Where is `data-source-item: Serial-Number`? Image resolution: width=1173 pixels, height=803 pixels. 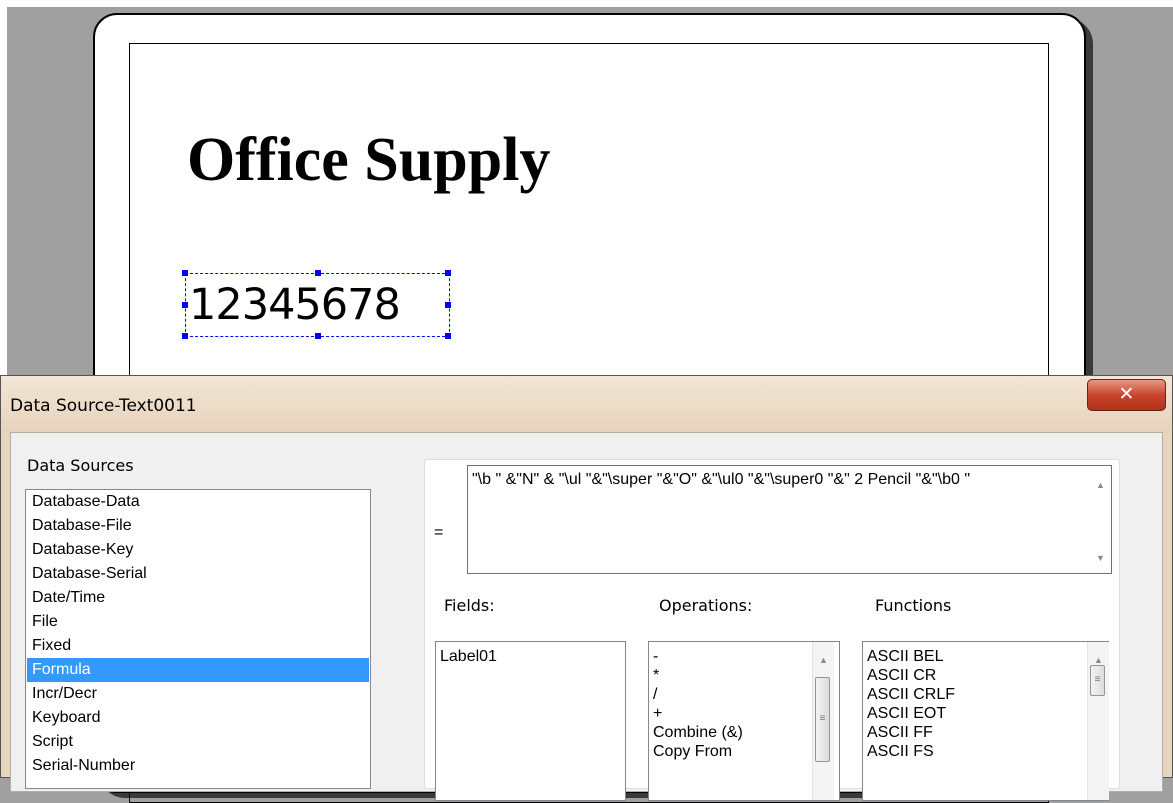
data-source-item: Serial-Number is located at coordinates (198, 766).